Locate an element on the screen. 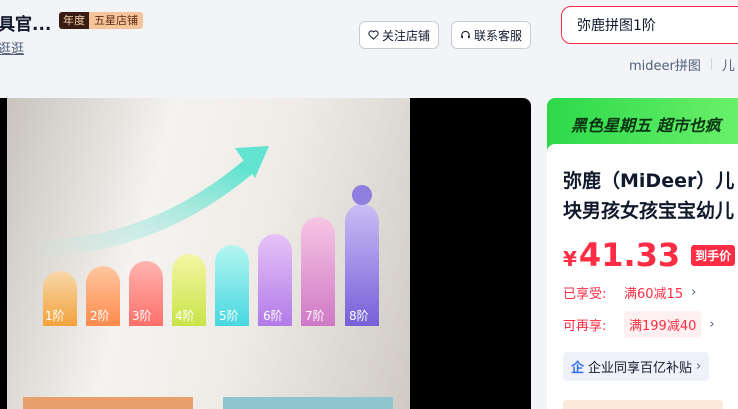 This screenshot has height=409, width=738. product-title-line: 弥鹿（MiDeer）儿 is located at coordinates (649, 181).